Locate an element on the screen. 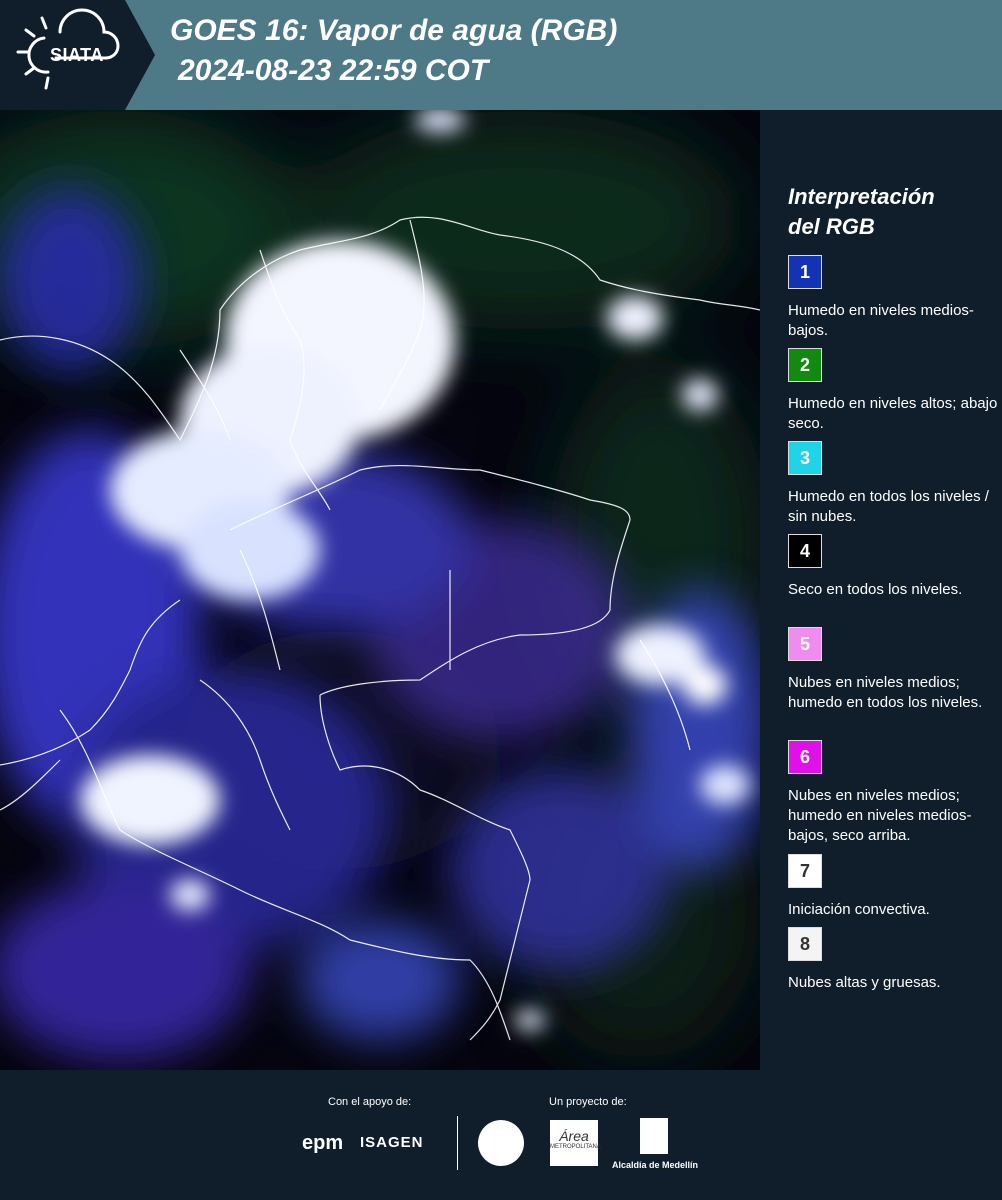 The image size is (1002, 1200). support-label: Con el apoyo de: is located at coordinates (370, 1102).